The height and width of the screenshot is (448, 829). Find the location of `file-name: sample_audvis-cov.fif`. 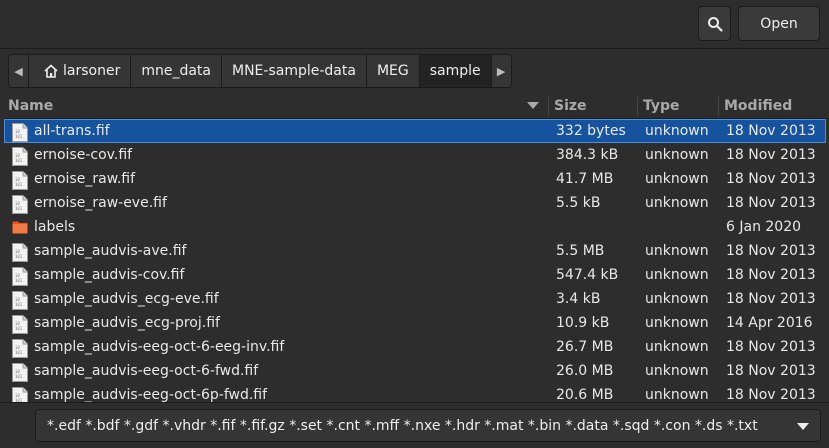

file-name: sample_audvis-cov.fif is located at coordinates (109, 275).